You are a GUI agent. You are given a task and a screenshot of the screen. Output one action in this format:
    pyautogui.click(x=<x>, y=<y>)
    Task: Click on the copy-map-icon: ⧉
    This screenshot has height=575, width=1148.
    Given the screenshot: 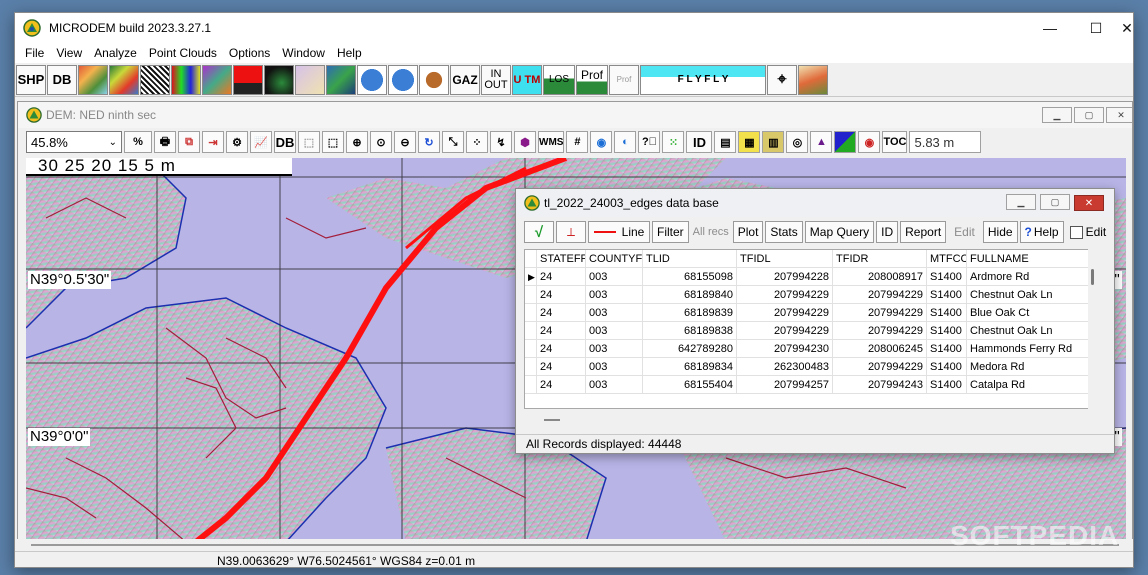 What is the action you would take?
    pyautogui.click(x=189, y=142)
    